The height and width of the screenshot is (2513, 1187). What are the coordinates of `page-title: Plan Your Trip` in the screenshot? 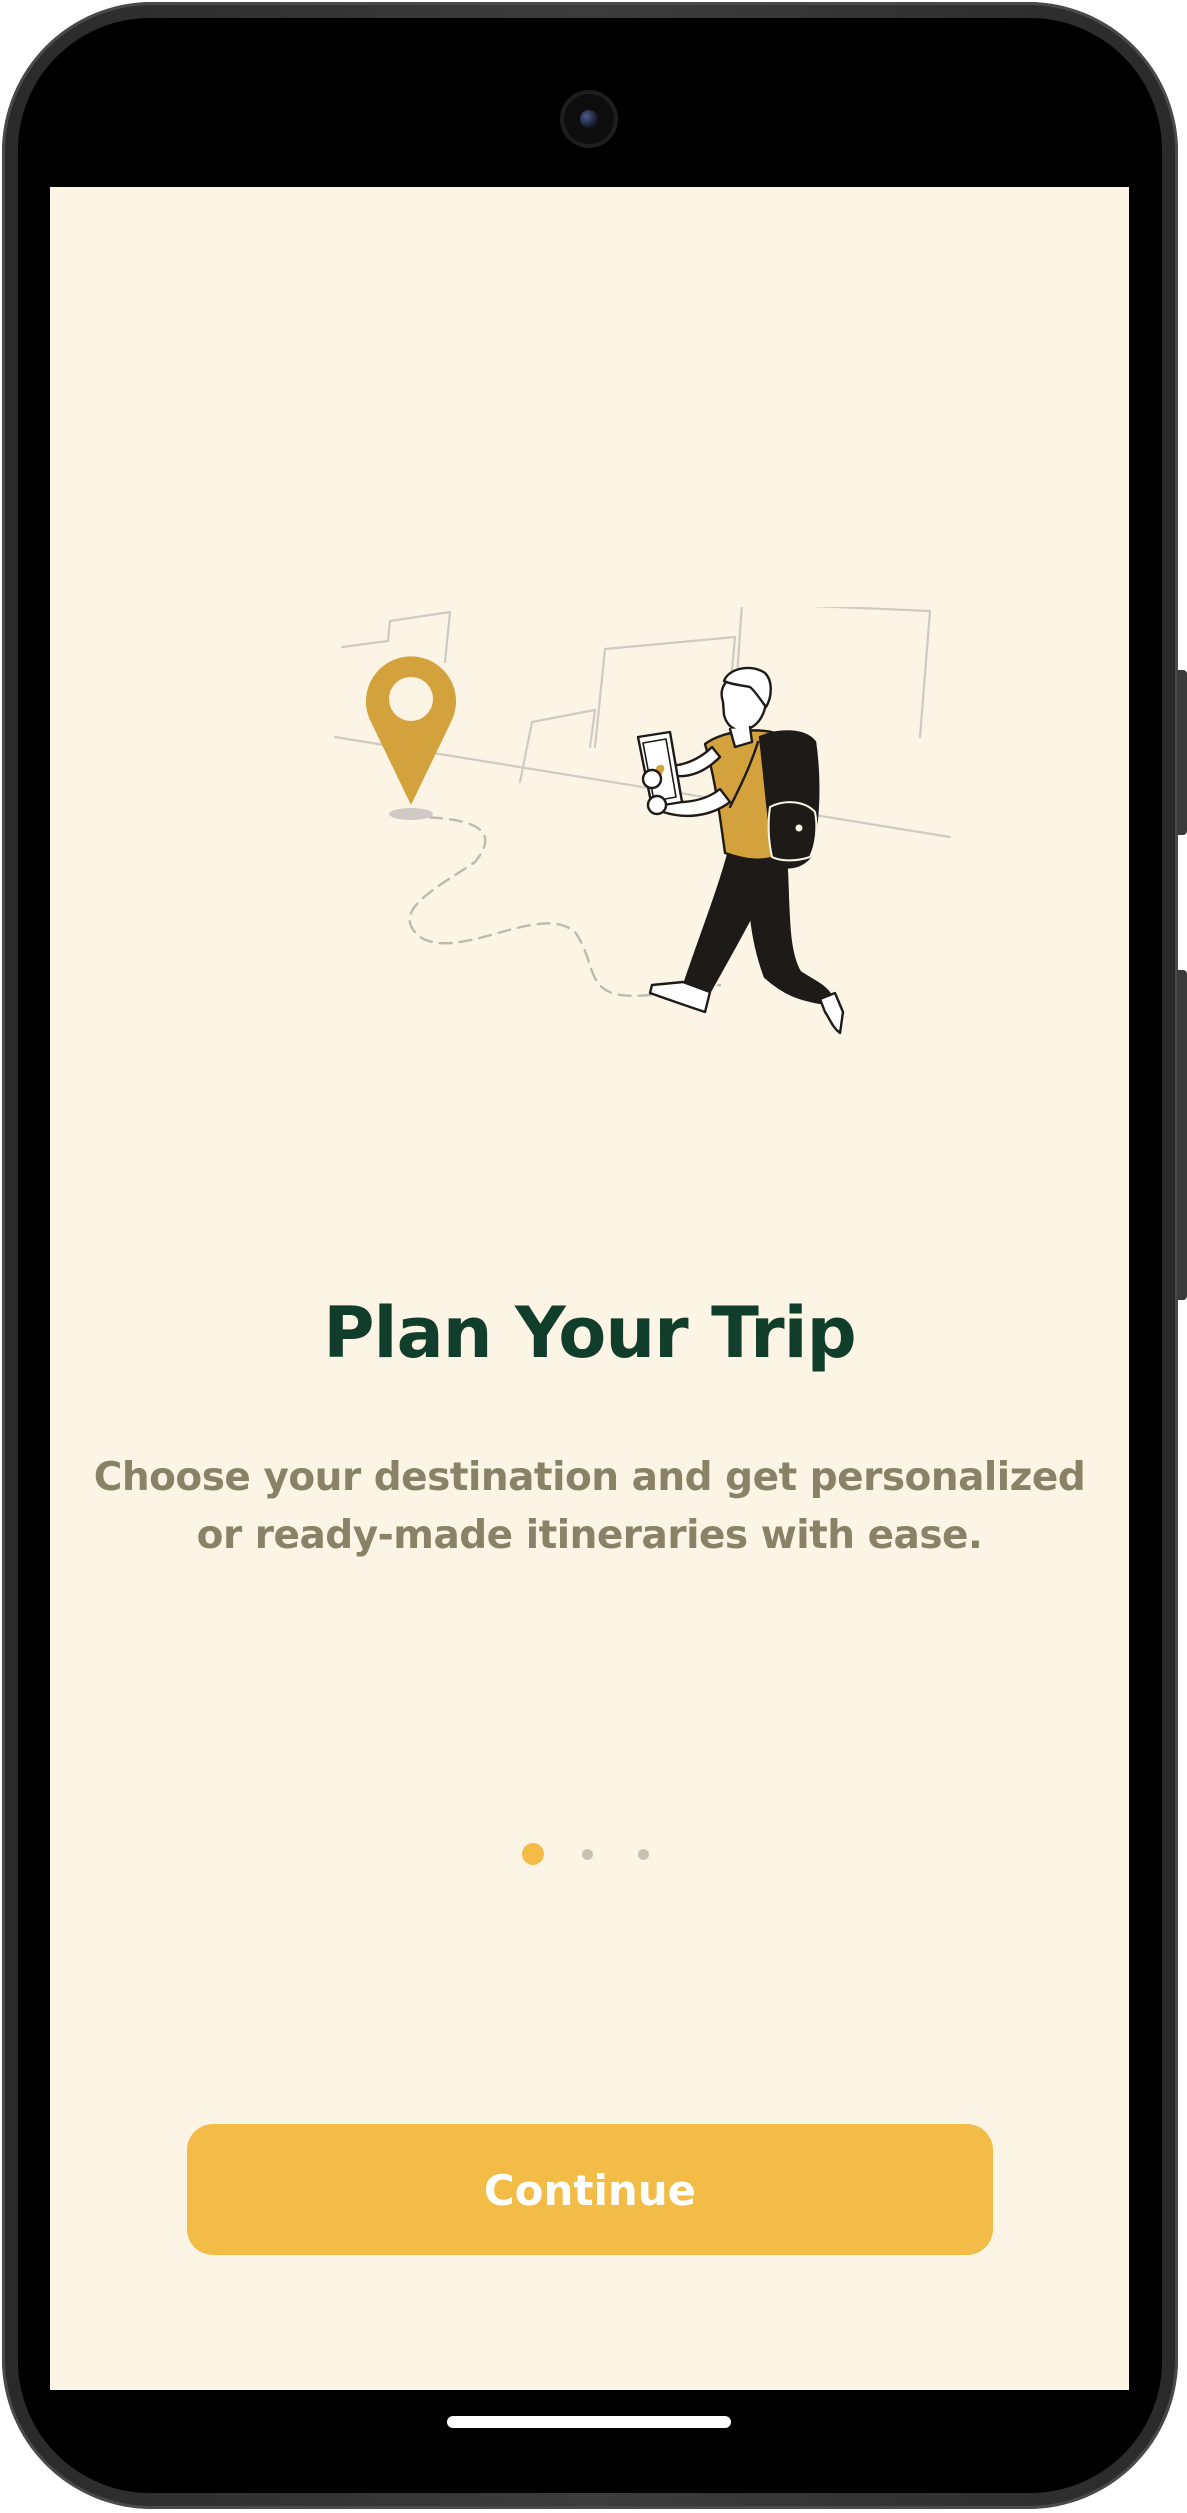 It's located at (590, 1333).